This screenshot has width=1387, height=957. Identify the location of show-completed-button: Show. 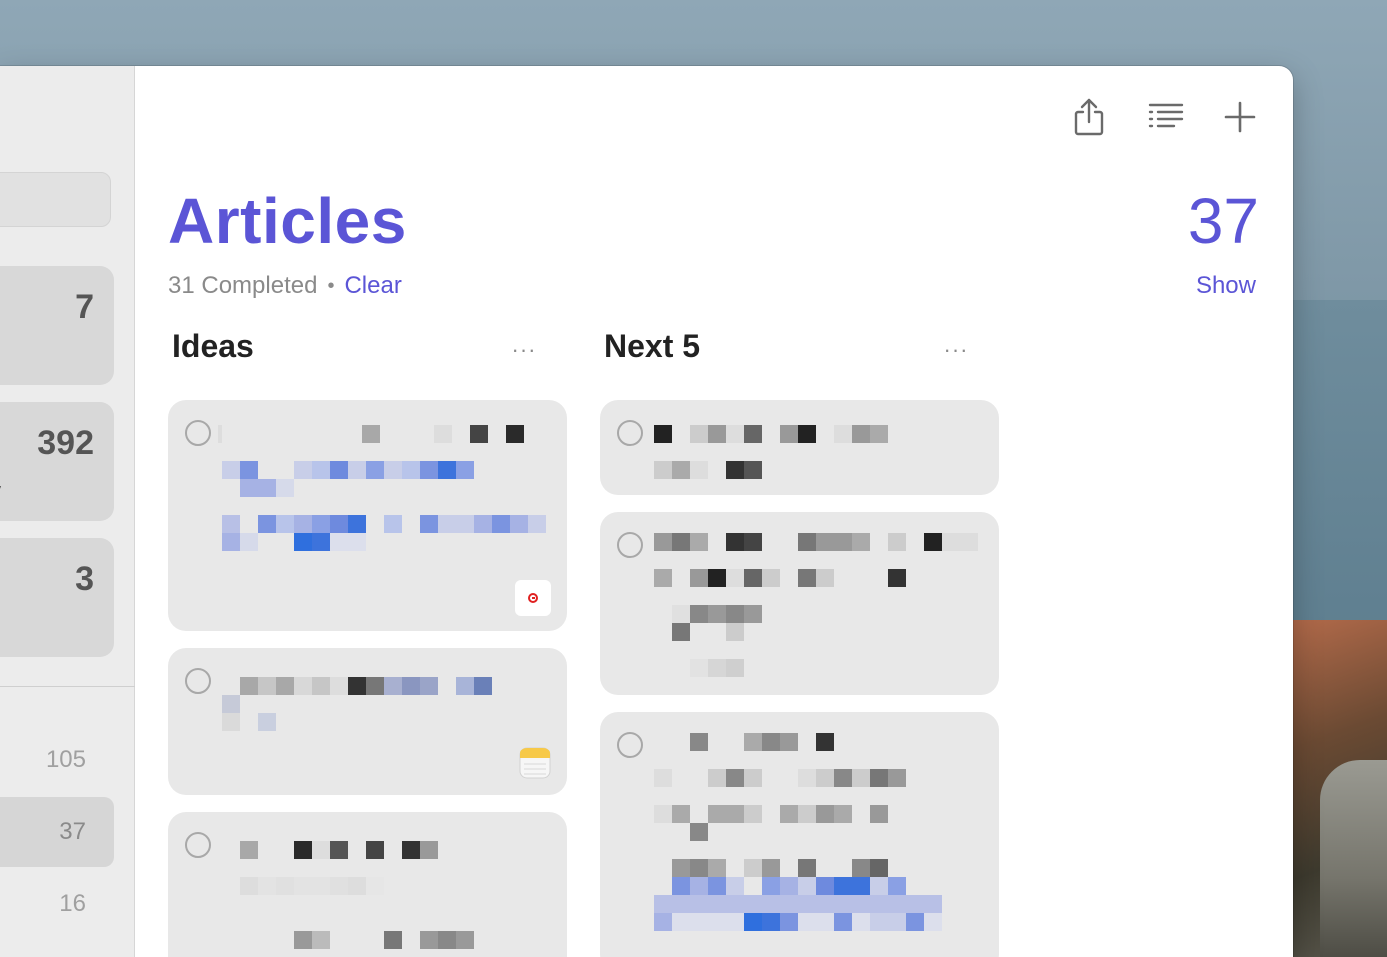
(1226, 286).